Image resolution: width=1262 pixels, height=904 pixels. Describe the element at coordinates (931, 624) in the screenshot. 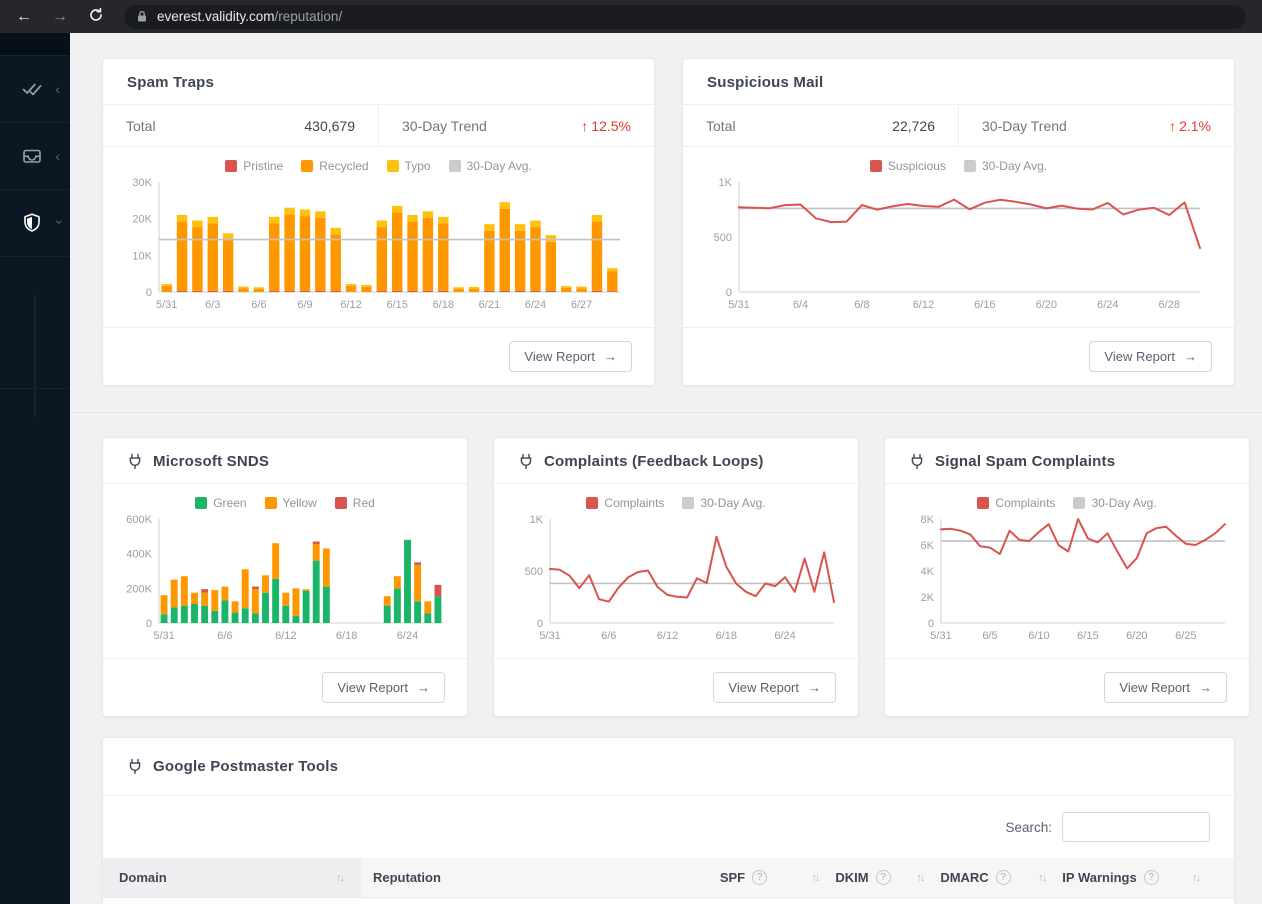

I see `svg-text: 0` at that location.